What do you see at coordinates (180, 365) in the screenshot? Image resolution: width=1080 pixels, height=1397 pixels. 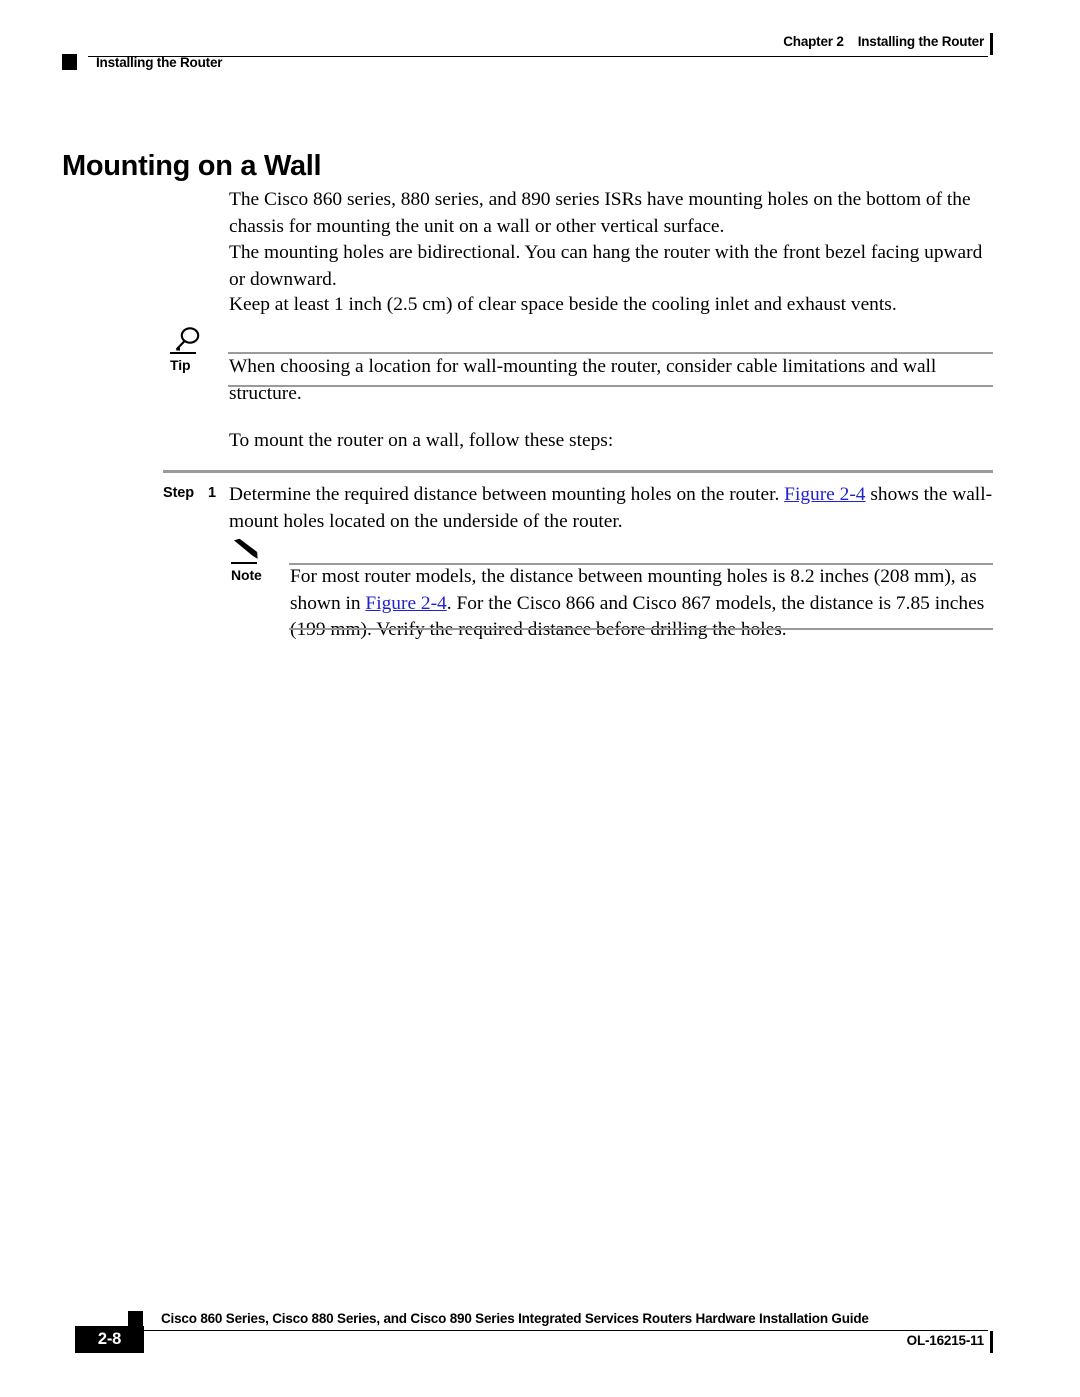 I see `tip-label: Tip` at bounding box center [180, 365].